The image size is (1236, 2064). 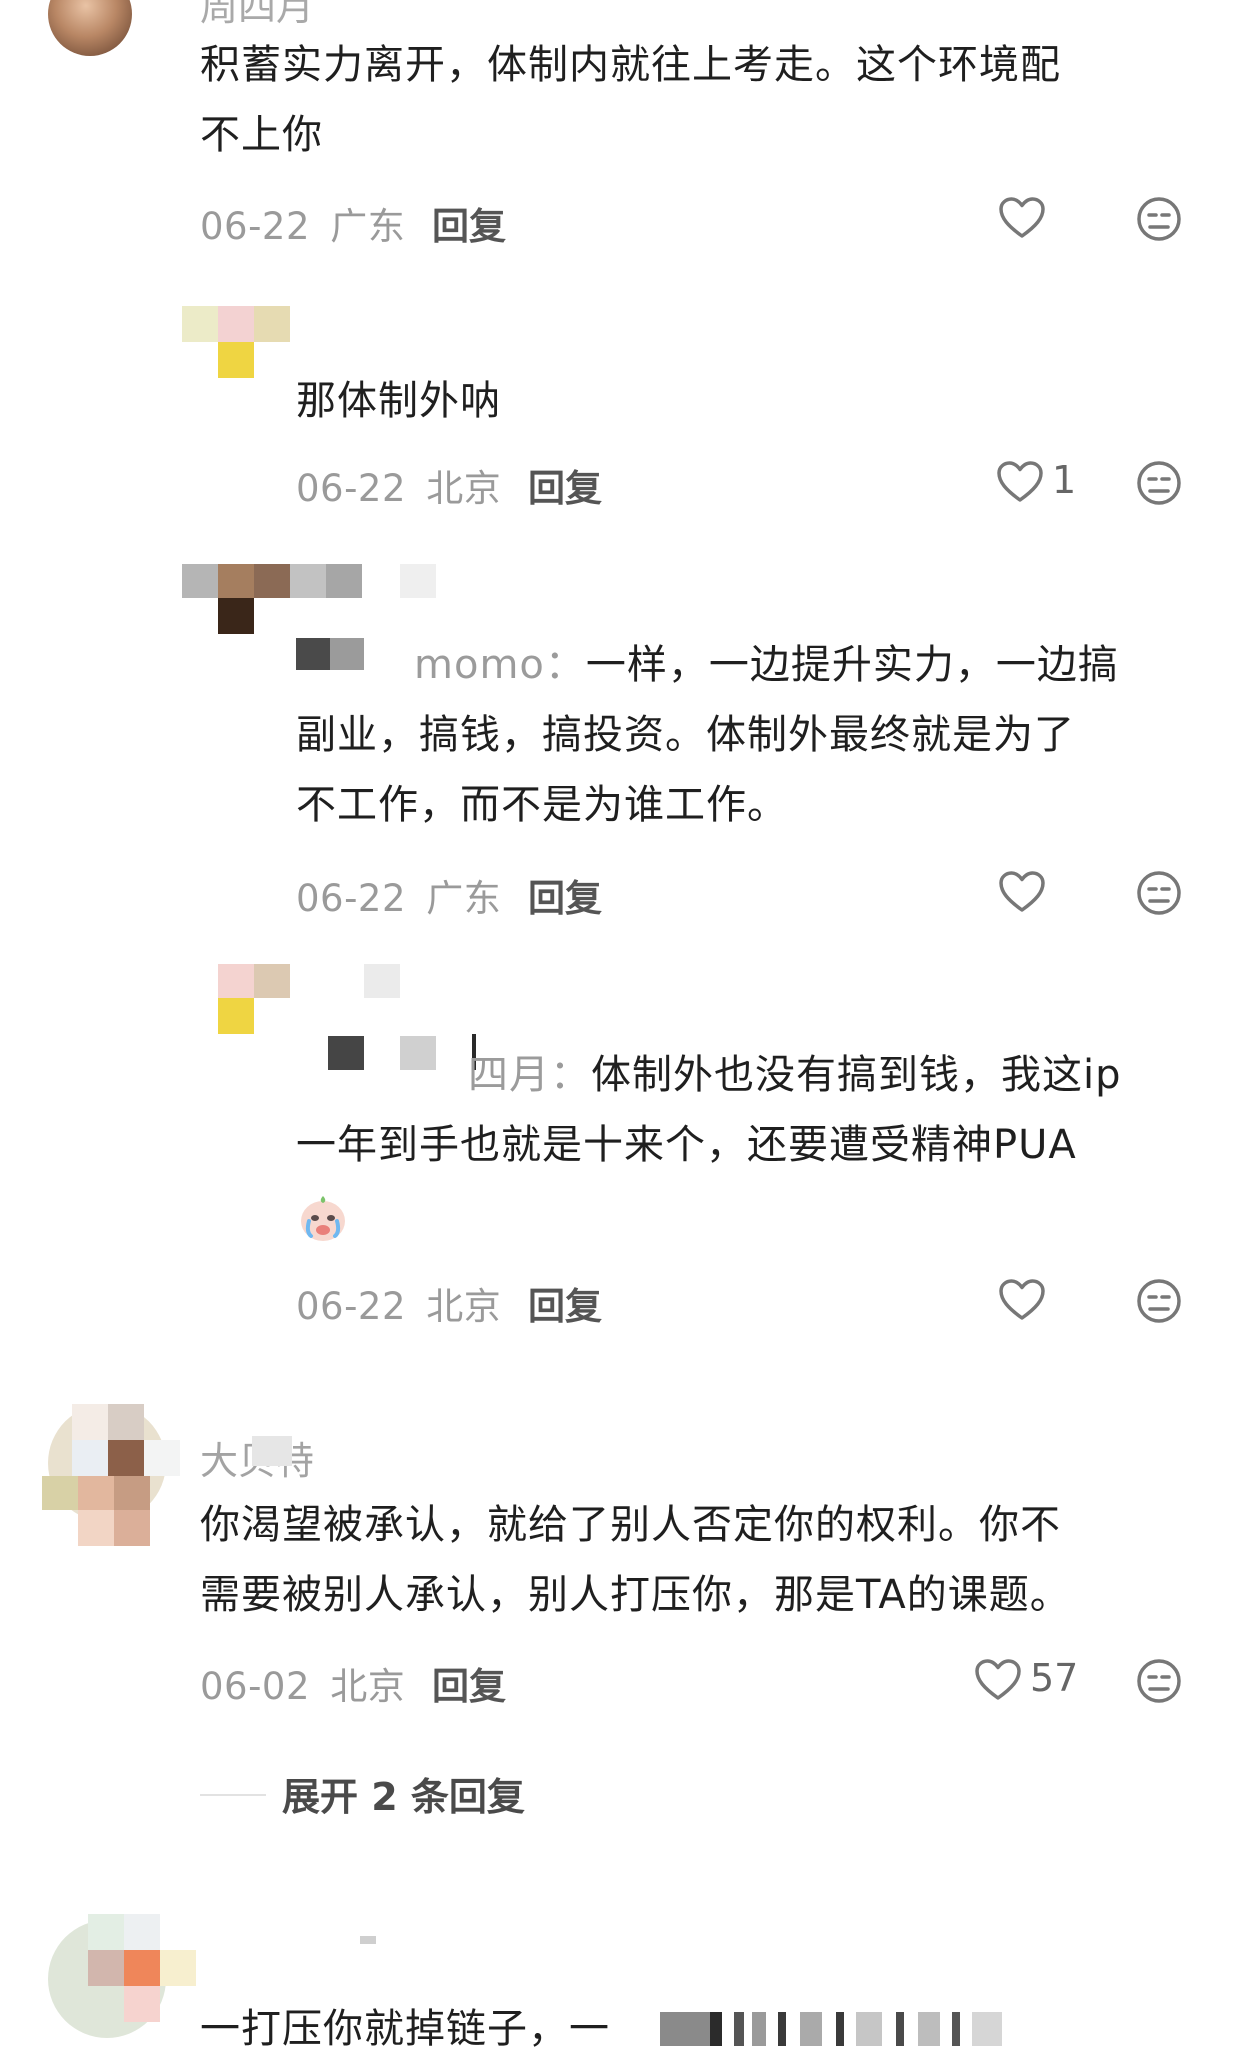 I want to click on avatar, so click(x=90, y=28).